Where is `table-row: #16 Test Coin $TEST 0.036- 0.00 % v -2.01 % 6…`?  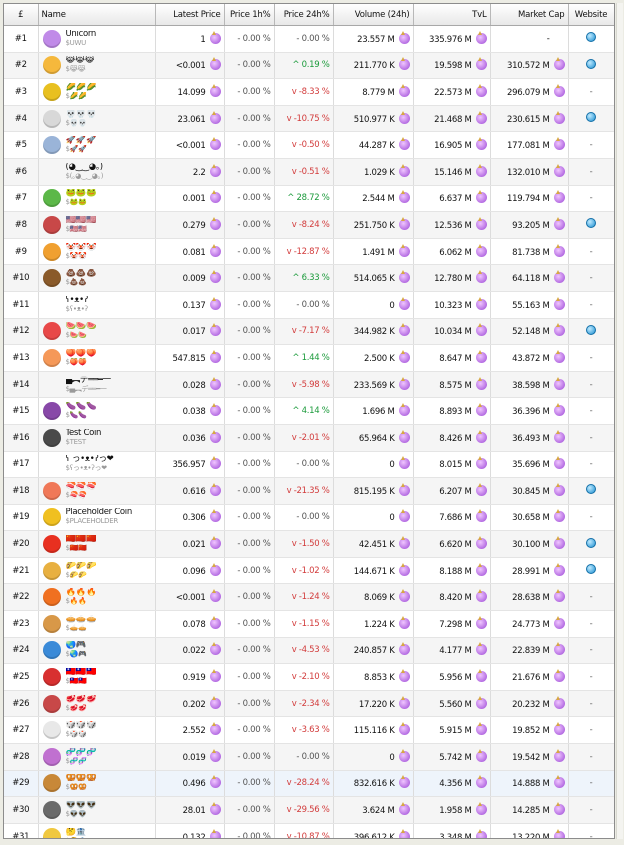
table-row: #16 Test Coin $TEST 0.036- 0.00 % v -2.01 % 6… is located at coordinates (309, 438).